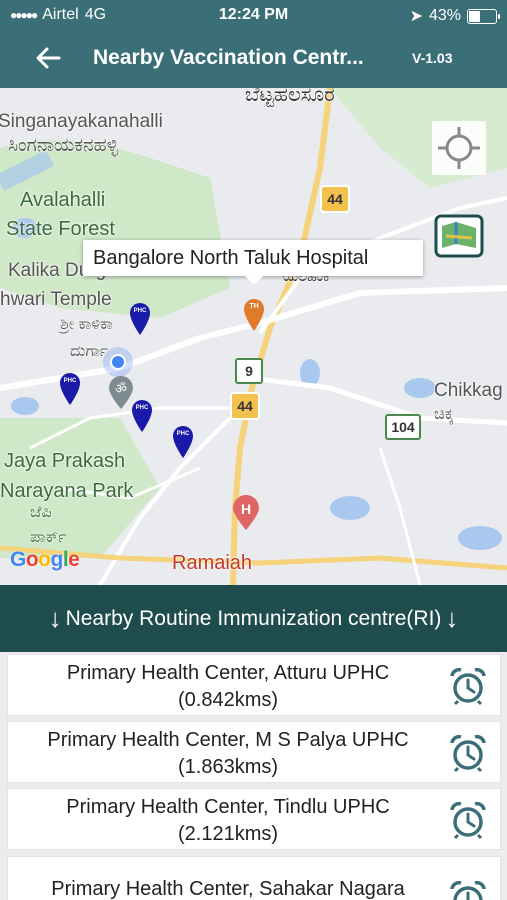 The height and width of the screenshot is (900, 507). Describe the element at coordinates (228, 740) in the screenshot. I see `centre-name: Primary Health Center, M S Palya UPHC` at that location.